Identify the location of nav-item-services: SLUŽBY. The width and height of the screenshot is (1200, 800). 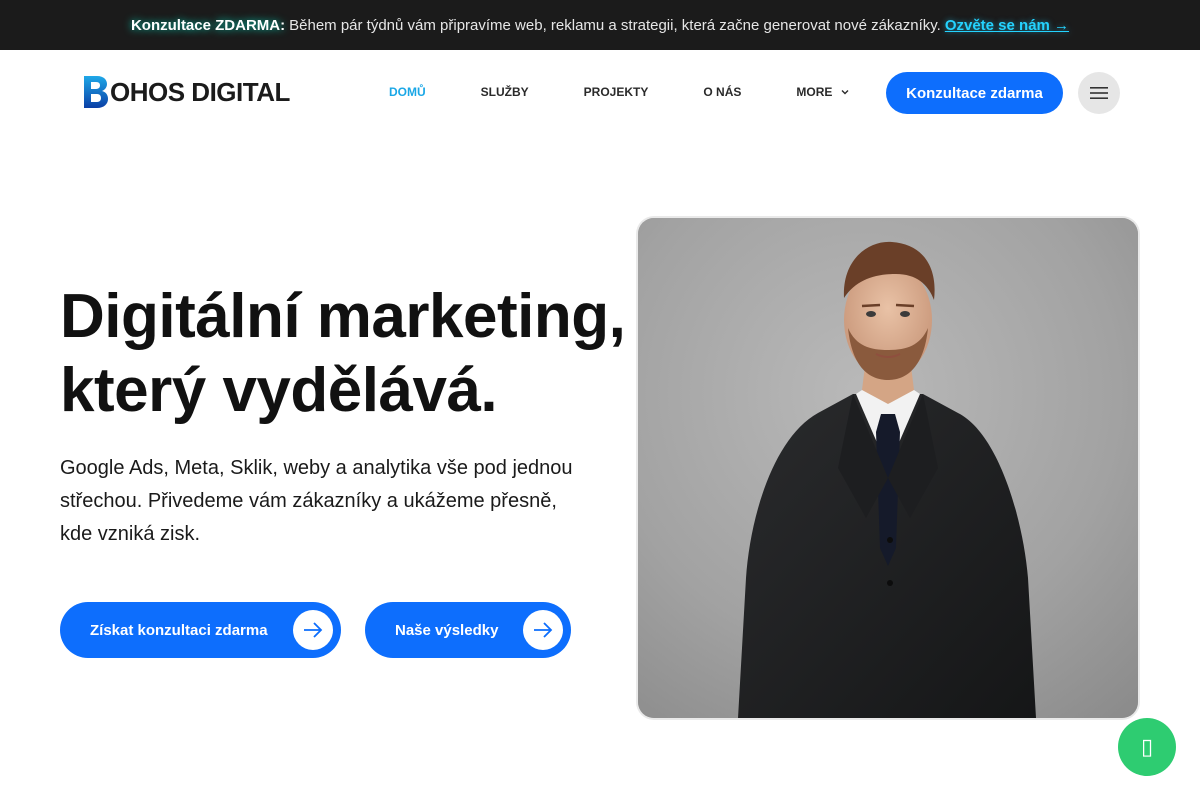
(505, 92).